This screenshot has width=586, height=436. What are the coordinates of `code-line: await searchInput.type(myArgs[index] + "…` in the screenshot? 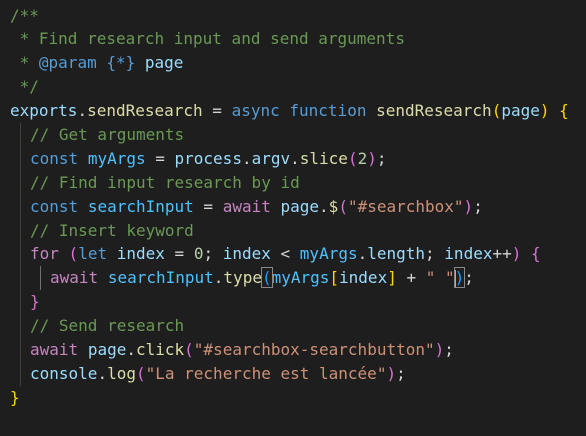 It's located at (293, 278).